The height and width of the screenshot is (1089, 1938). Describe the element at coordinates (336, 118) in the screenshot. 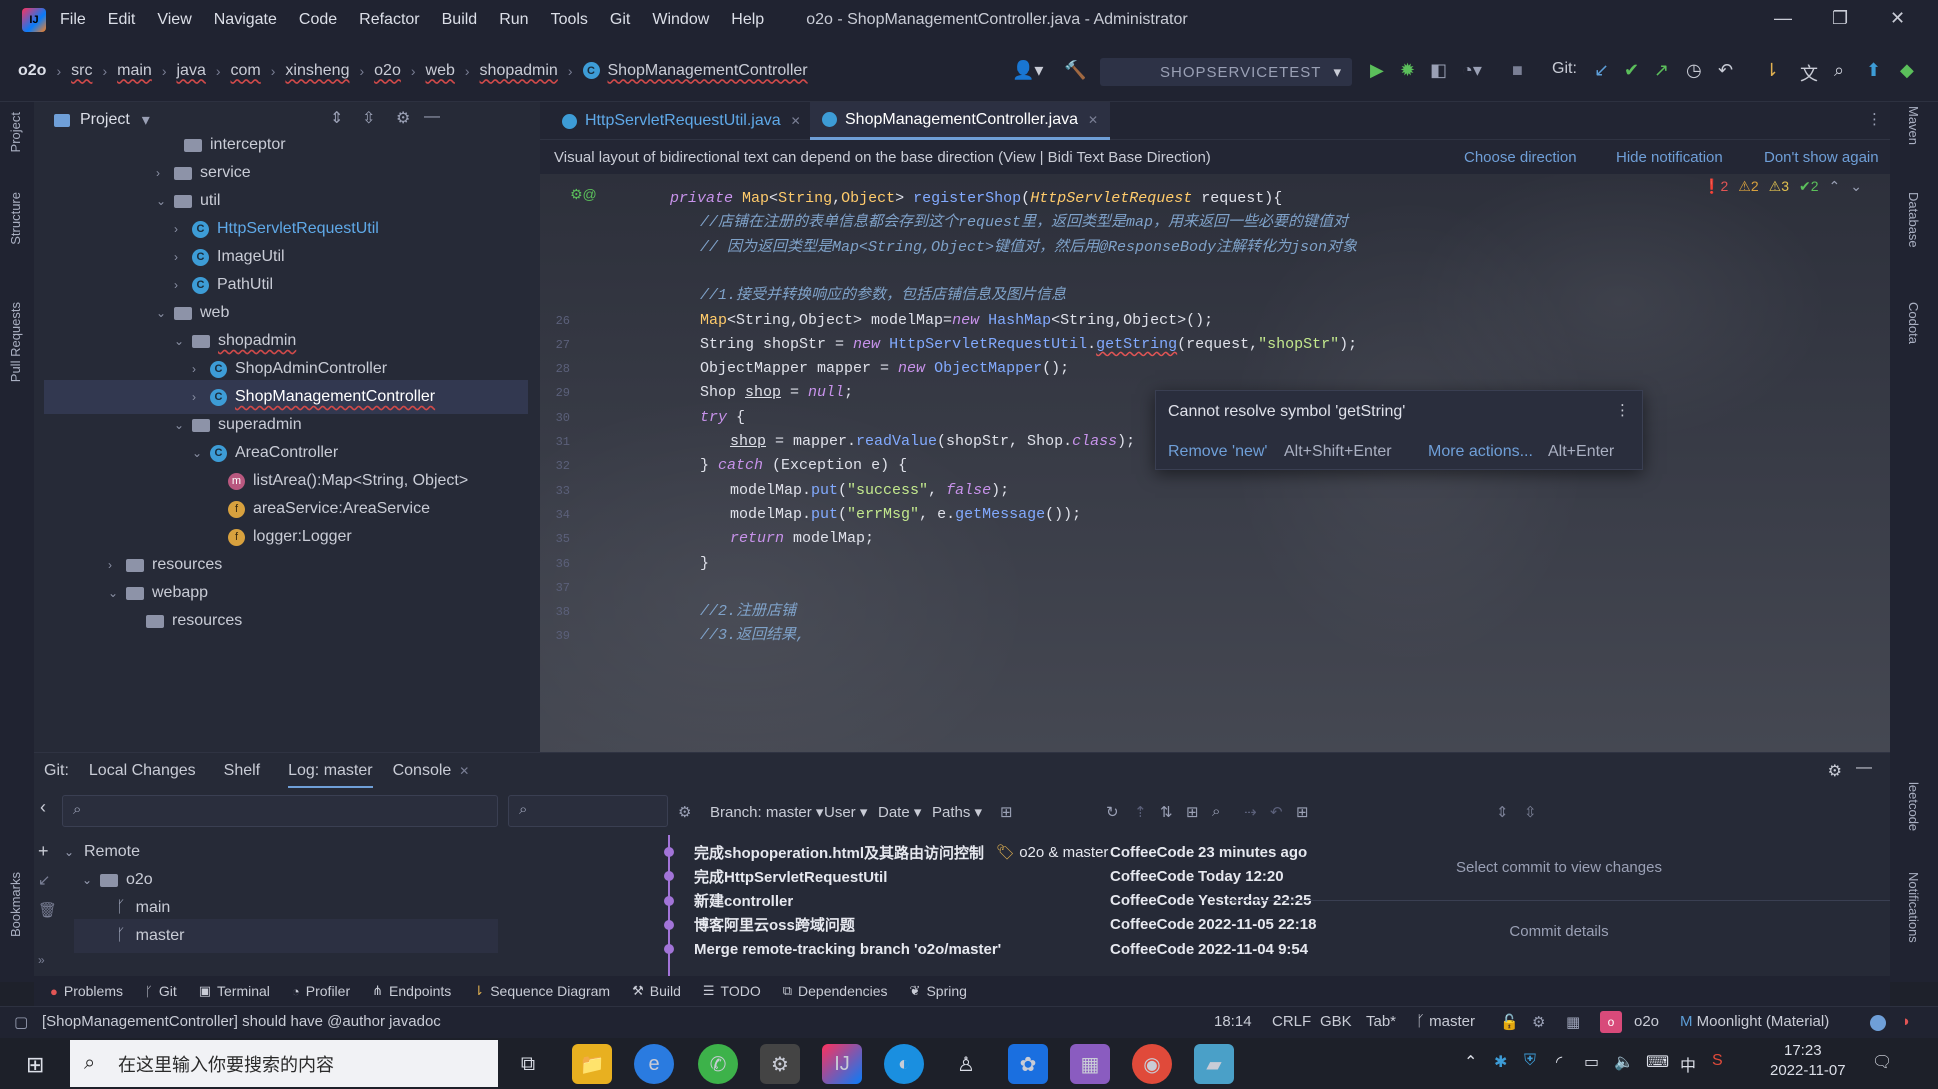

I see `expand-all-icon: ⇕` at that location.